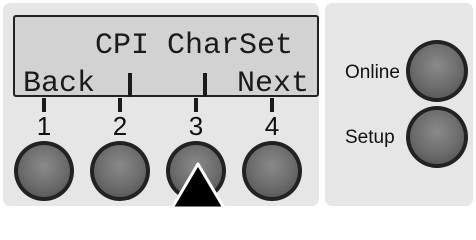 This screenshot has height=240, width=476. Describe the element at coordinates (370, 137) in the screenshot. I see `setup-label: Setup` at that location.